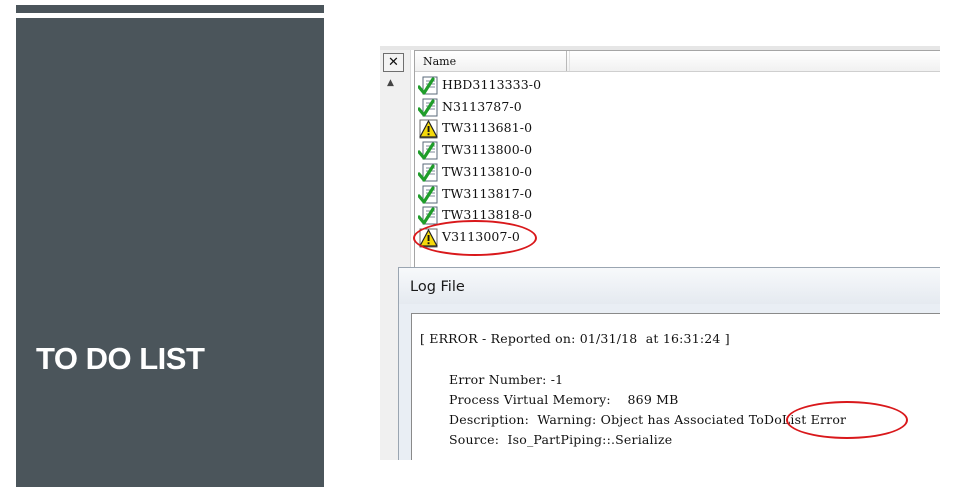 This screenshot has width=966, height=487. What do you see at coordinates (676, 237) in the screenshot?
I see `list-item: V3113007-0` at bounding box center [676, 237].